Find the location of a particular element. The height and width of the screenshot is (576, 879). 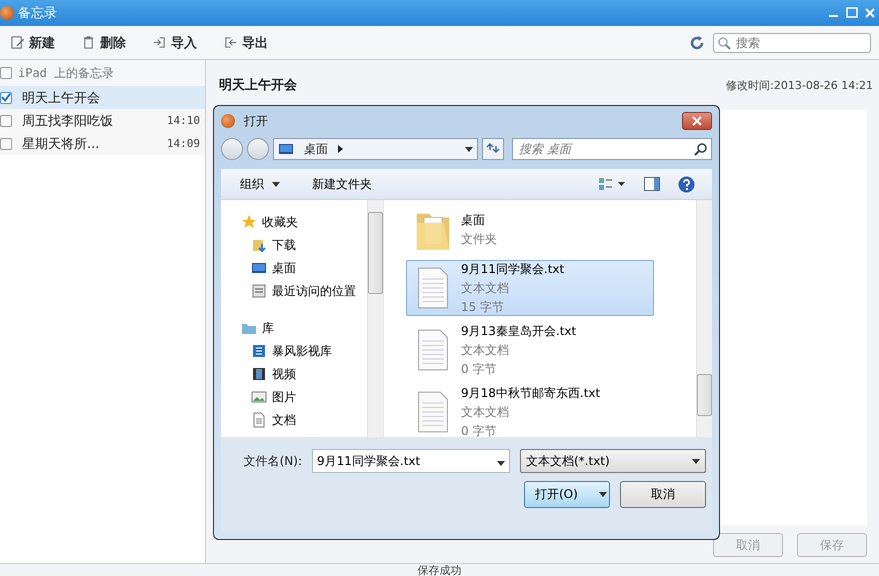

export-icon is located at coordinates (230, 42).